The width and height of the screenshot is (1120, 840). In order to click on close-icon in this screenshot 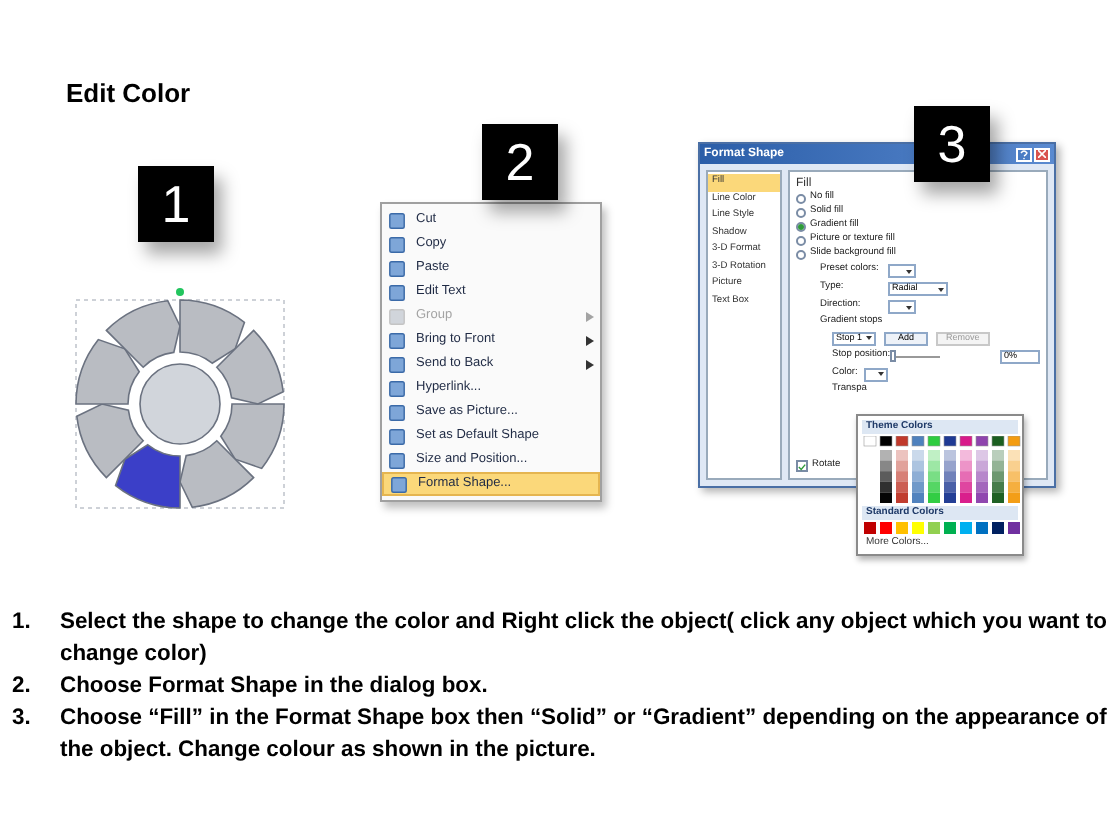, I will do `click(1042, 154)`.